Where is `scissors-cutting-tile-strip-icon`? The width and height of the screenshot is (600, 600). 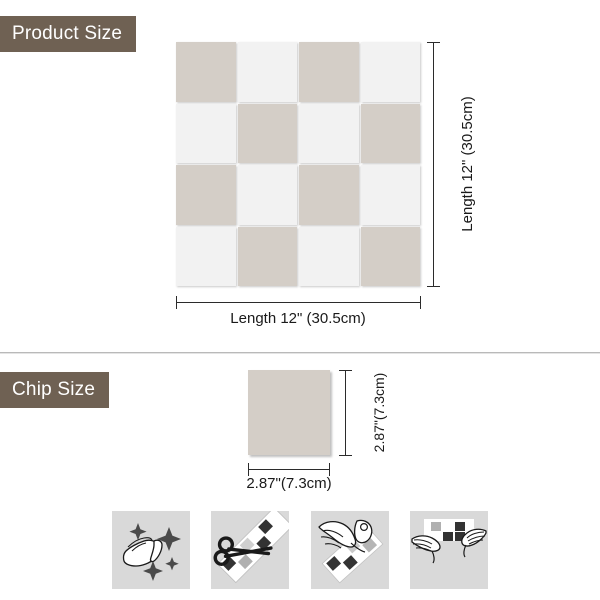
scissors-cutting-tile-strip-icon is located at coordinates (251, 547).